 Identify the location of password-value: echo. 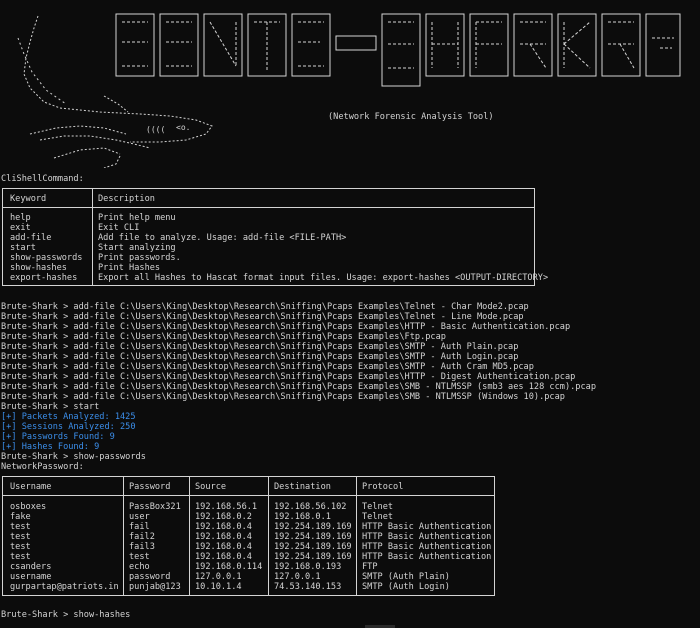
(139, 567).